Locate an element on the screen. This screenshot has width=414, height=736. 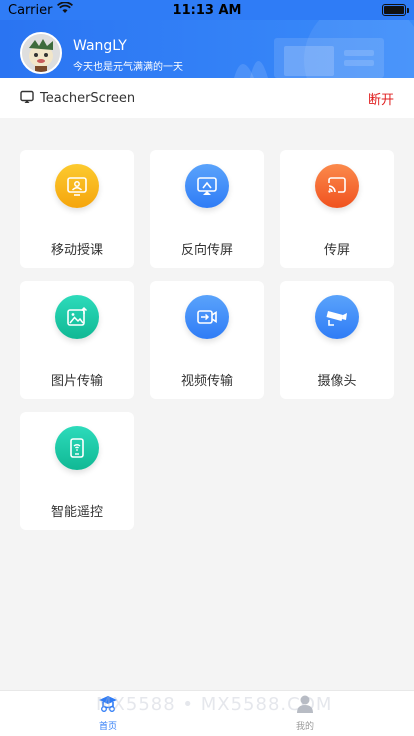
wifi-icon is located at coordinates (65, 9).